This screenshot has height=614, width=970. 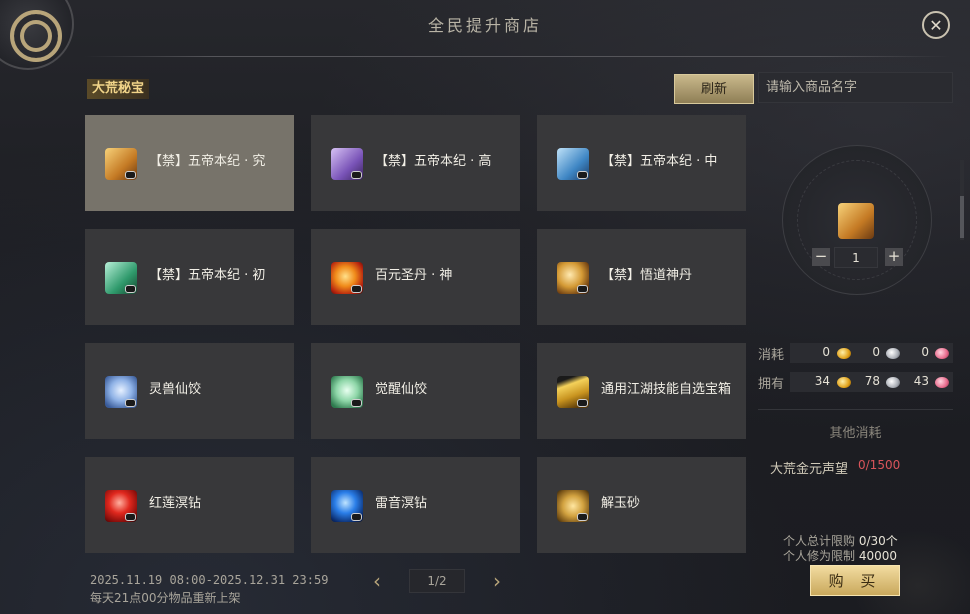 I want to click on total-limit-label: 个人总计限购, so click(x=819, y=541).